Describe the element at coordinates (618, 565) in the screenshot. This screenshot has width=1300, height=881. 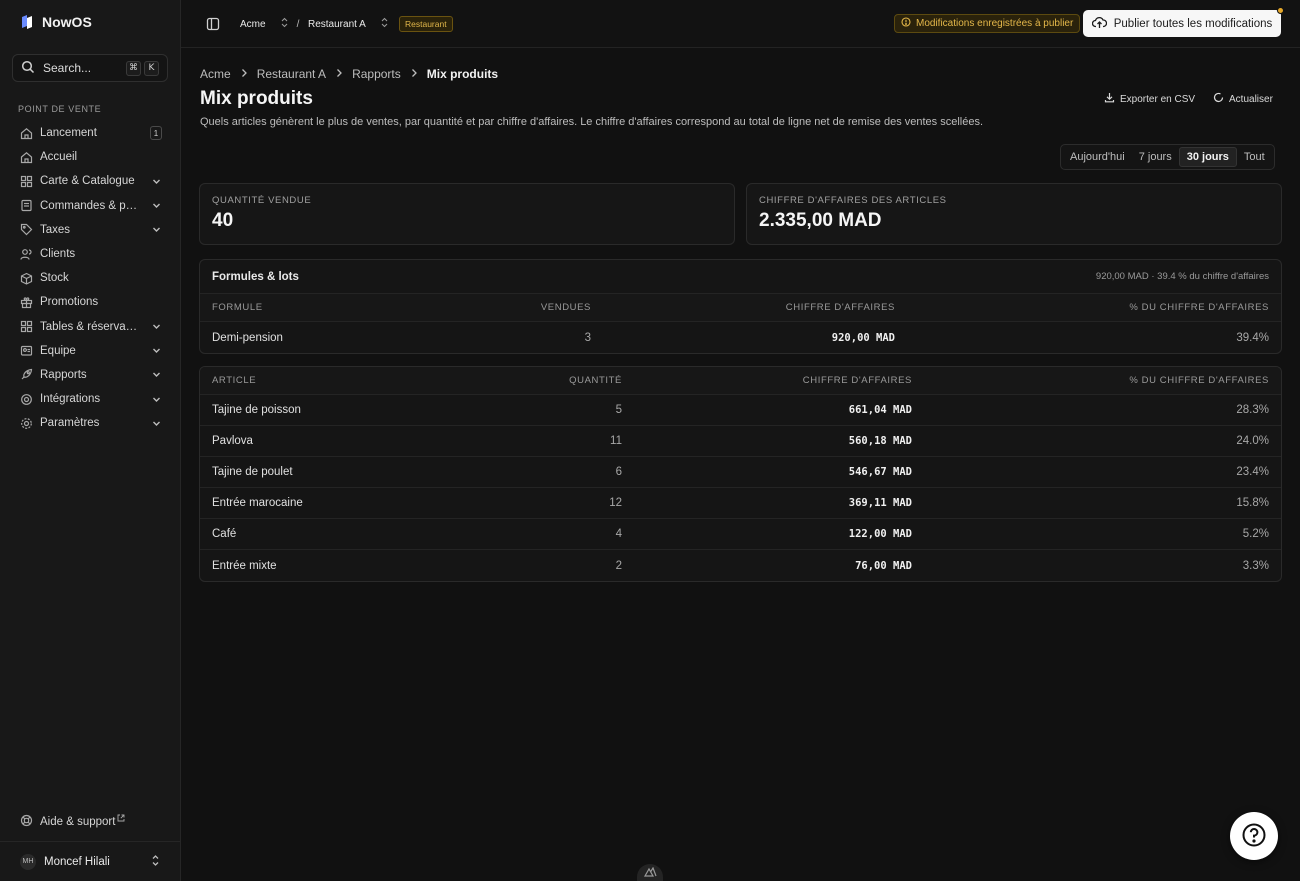
I see `article-quantity: 2` at that location.